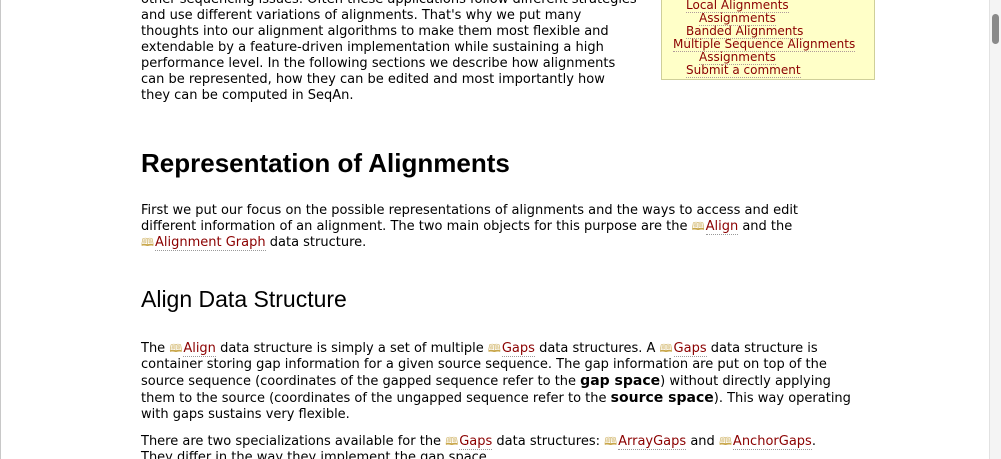 This screenshot has width=1001, height=459. What do you see at coordinates (620, 381) in the screenshot?
I see `gap-space-term: gap space` at bounding box center [620, 381].